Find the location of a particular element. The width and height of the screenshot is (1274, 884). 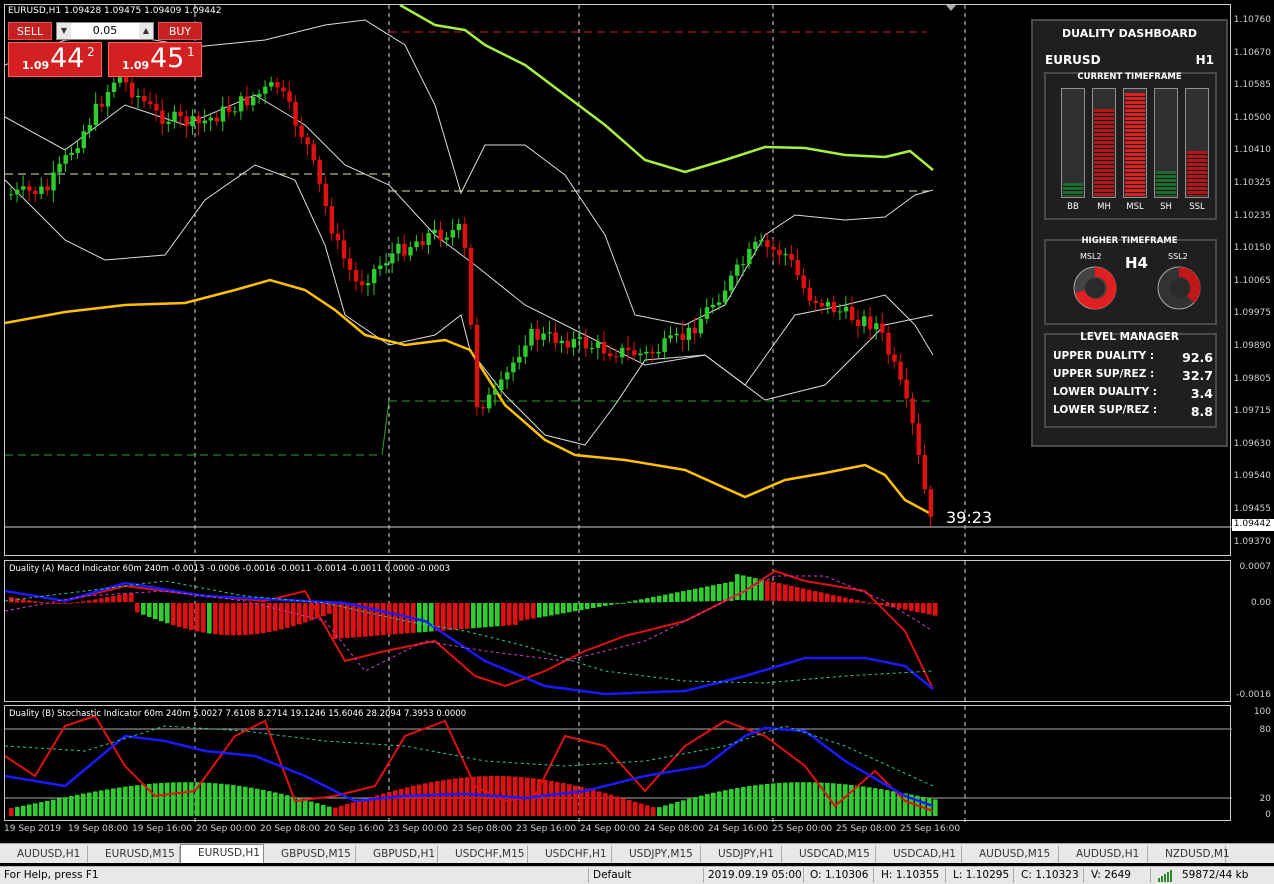

bid-price-fraction: 2 is located at coordinates (91, 52).